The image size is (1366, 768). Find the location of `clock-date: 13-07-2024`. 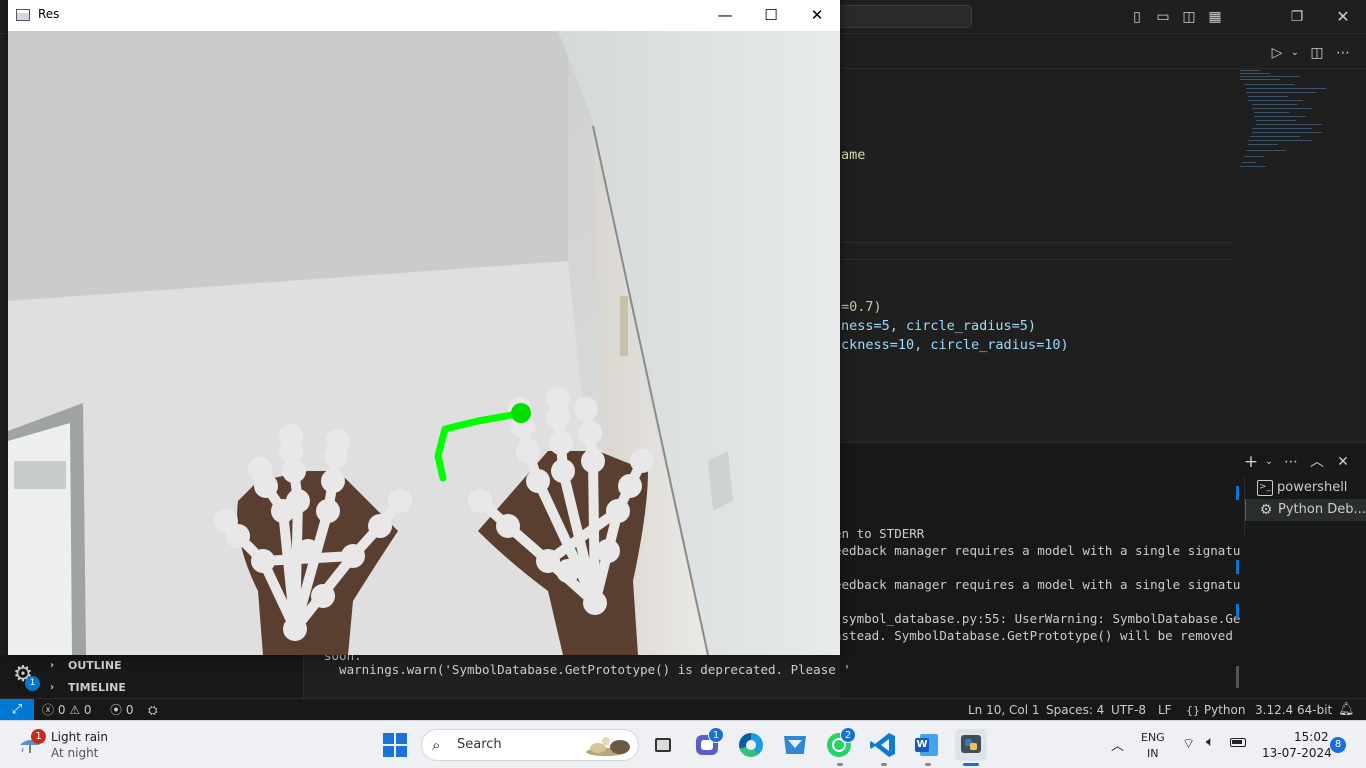

clock-date: 13-07-2024 is located at coordinates (1297, 753).